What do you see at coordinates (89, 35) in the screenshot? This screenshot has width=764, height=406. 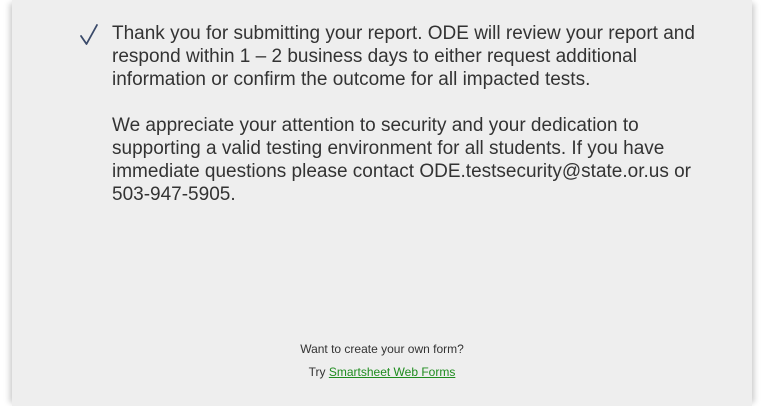 I see `checkmark-icon` at bounding box center [89, 35].